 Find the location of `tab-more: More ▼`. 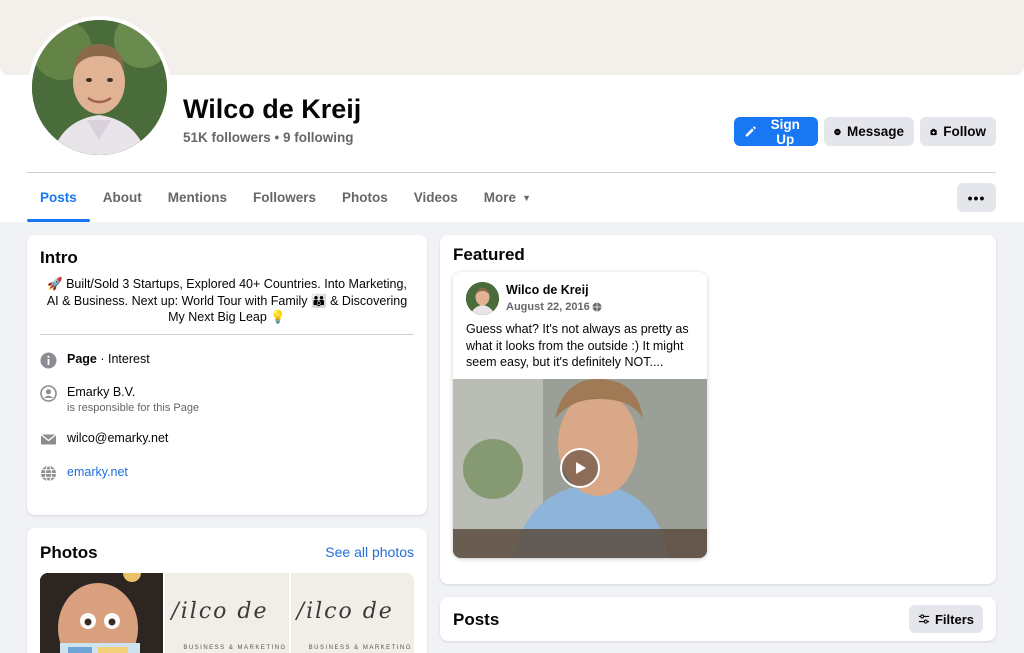

tab-more: More ▼ is located at coordinates (507, 197).